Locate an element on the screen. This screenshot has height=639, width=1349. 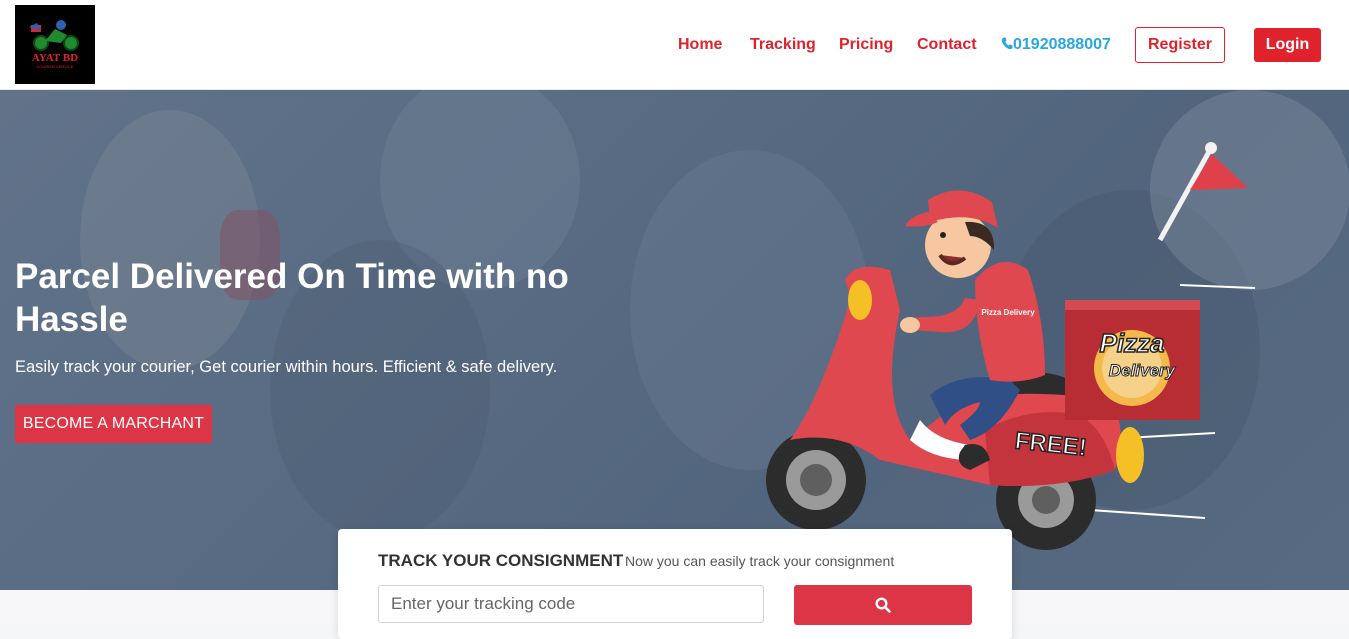
login-button: Login is located at coordinates (1287, 45).